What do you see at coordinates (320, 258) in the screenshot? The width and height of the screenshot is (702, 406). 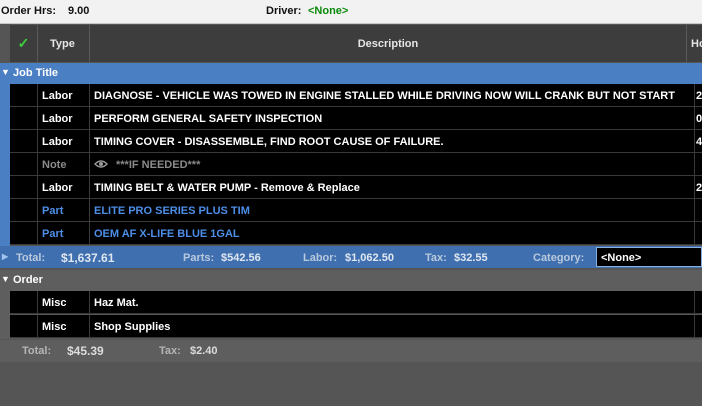 I see `labor-label: Labor:` at bounding box center [320, 258].